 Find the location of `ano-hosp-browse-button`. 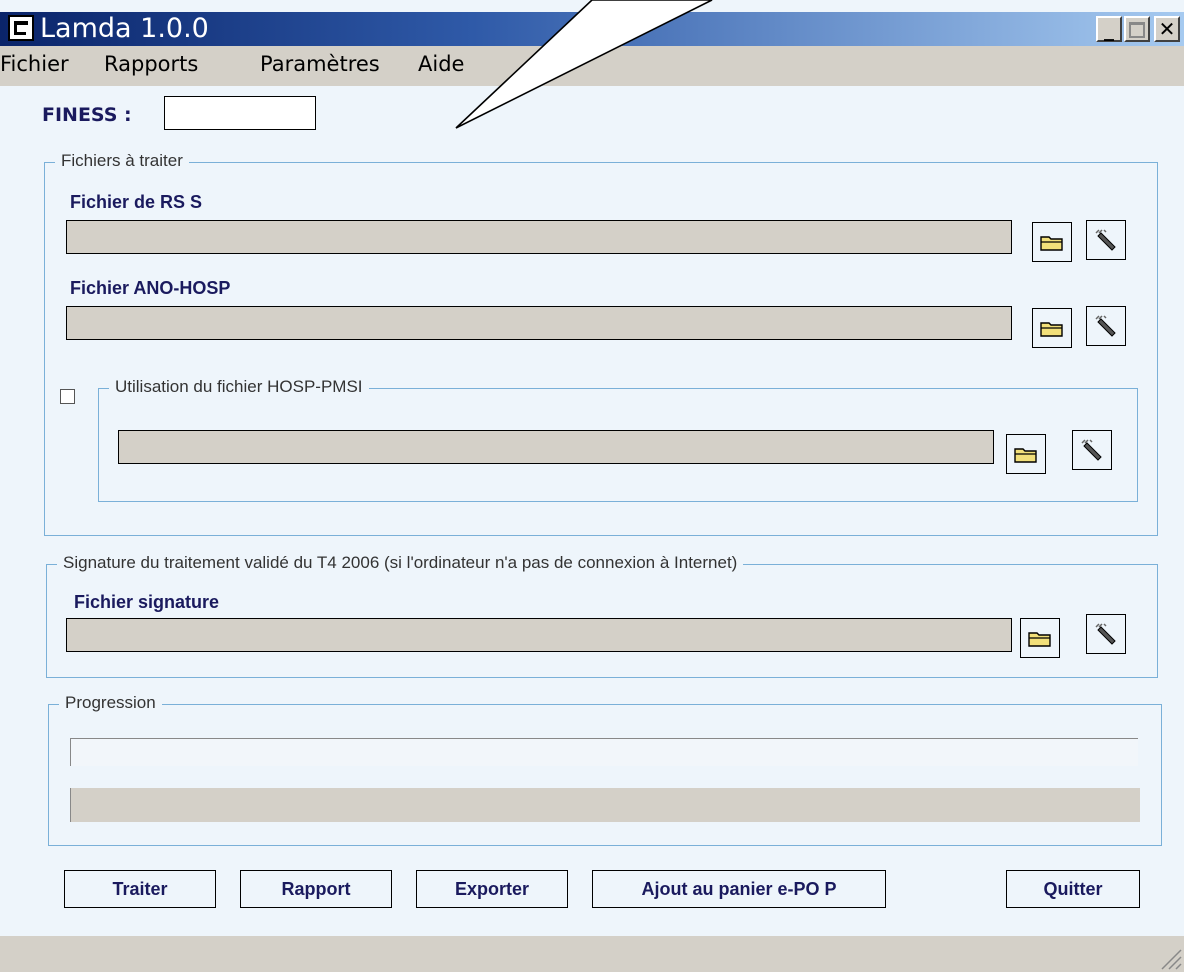

ano-hosp-browse-button is located at coordinates (1052, 328).